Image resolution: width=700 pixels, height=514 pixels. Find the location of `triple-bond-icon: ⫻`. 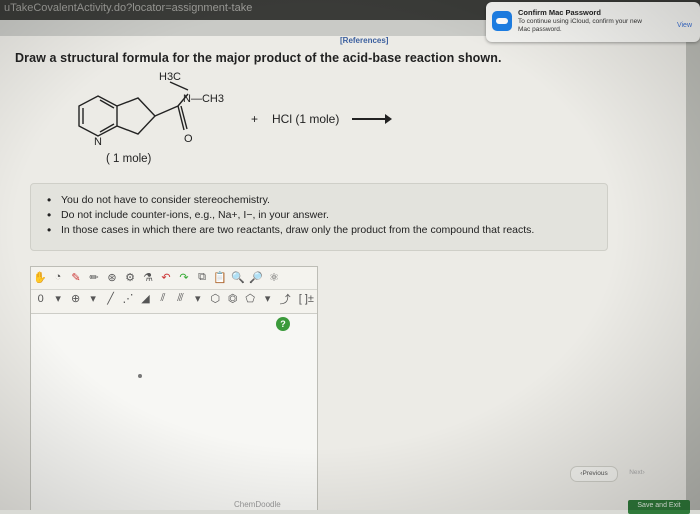

triple-bond-icon: ⫻ is located at coordinates (180, 299).